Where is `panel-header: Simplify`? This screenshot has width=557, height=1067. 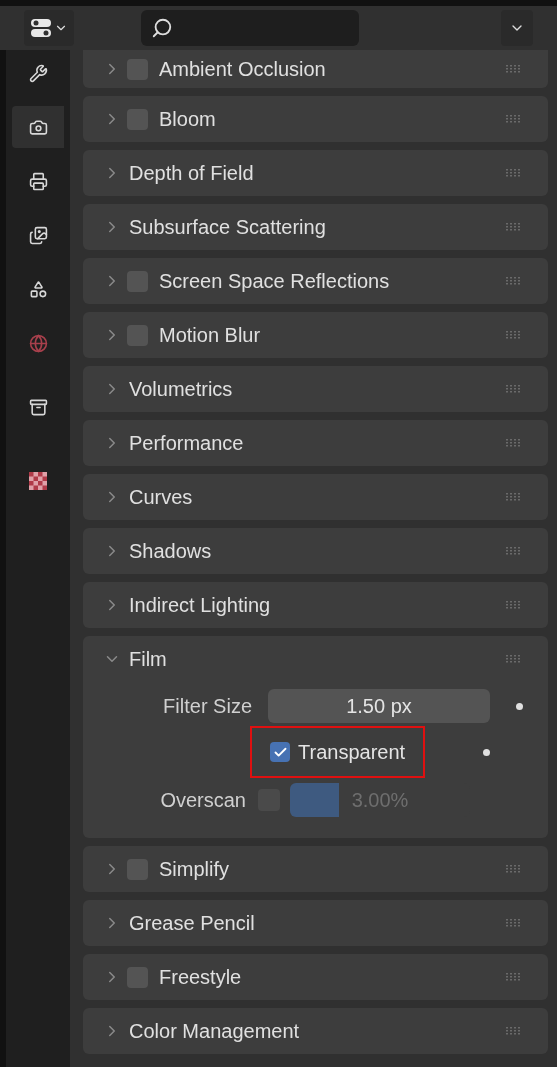 panel-header: Simplify is located at coordinates (315, 869).